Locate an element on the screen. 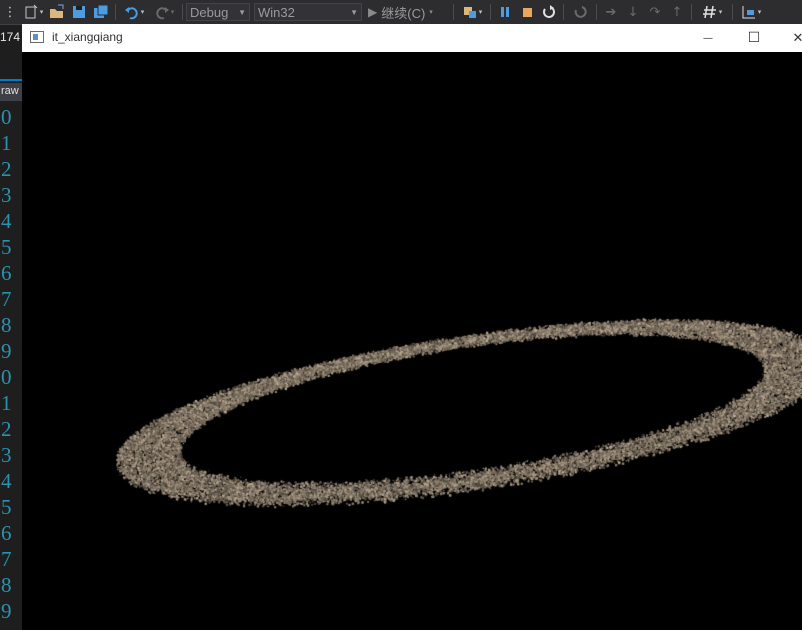 The width and height of the screenshot is (802, 630). app-window-icon is located at coordinates (37, 37).